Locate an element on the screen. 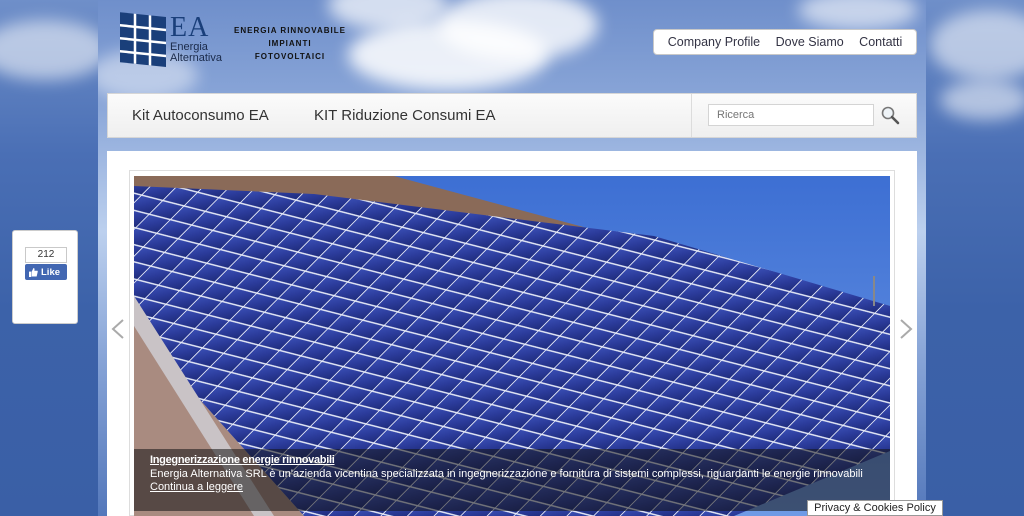 The height and width of the screenshot is (516, 1024). solar-grid-logo-icon is located at coordinates (143, 40).